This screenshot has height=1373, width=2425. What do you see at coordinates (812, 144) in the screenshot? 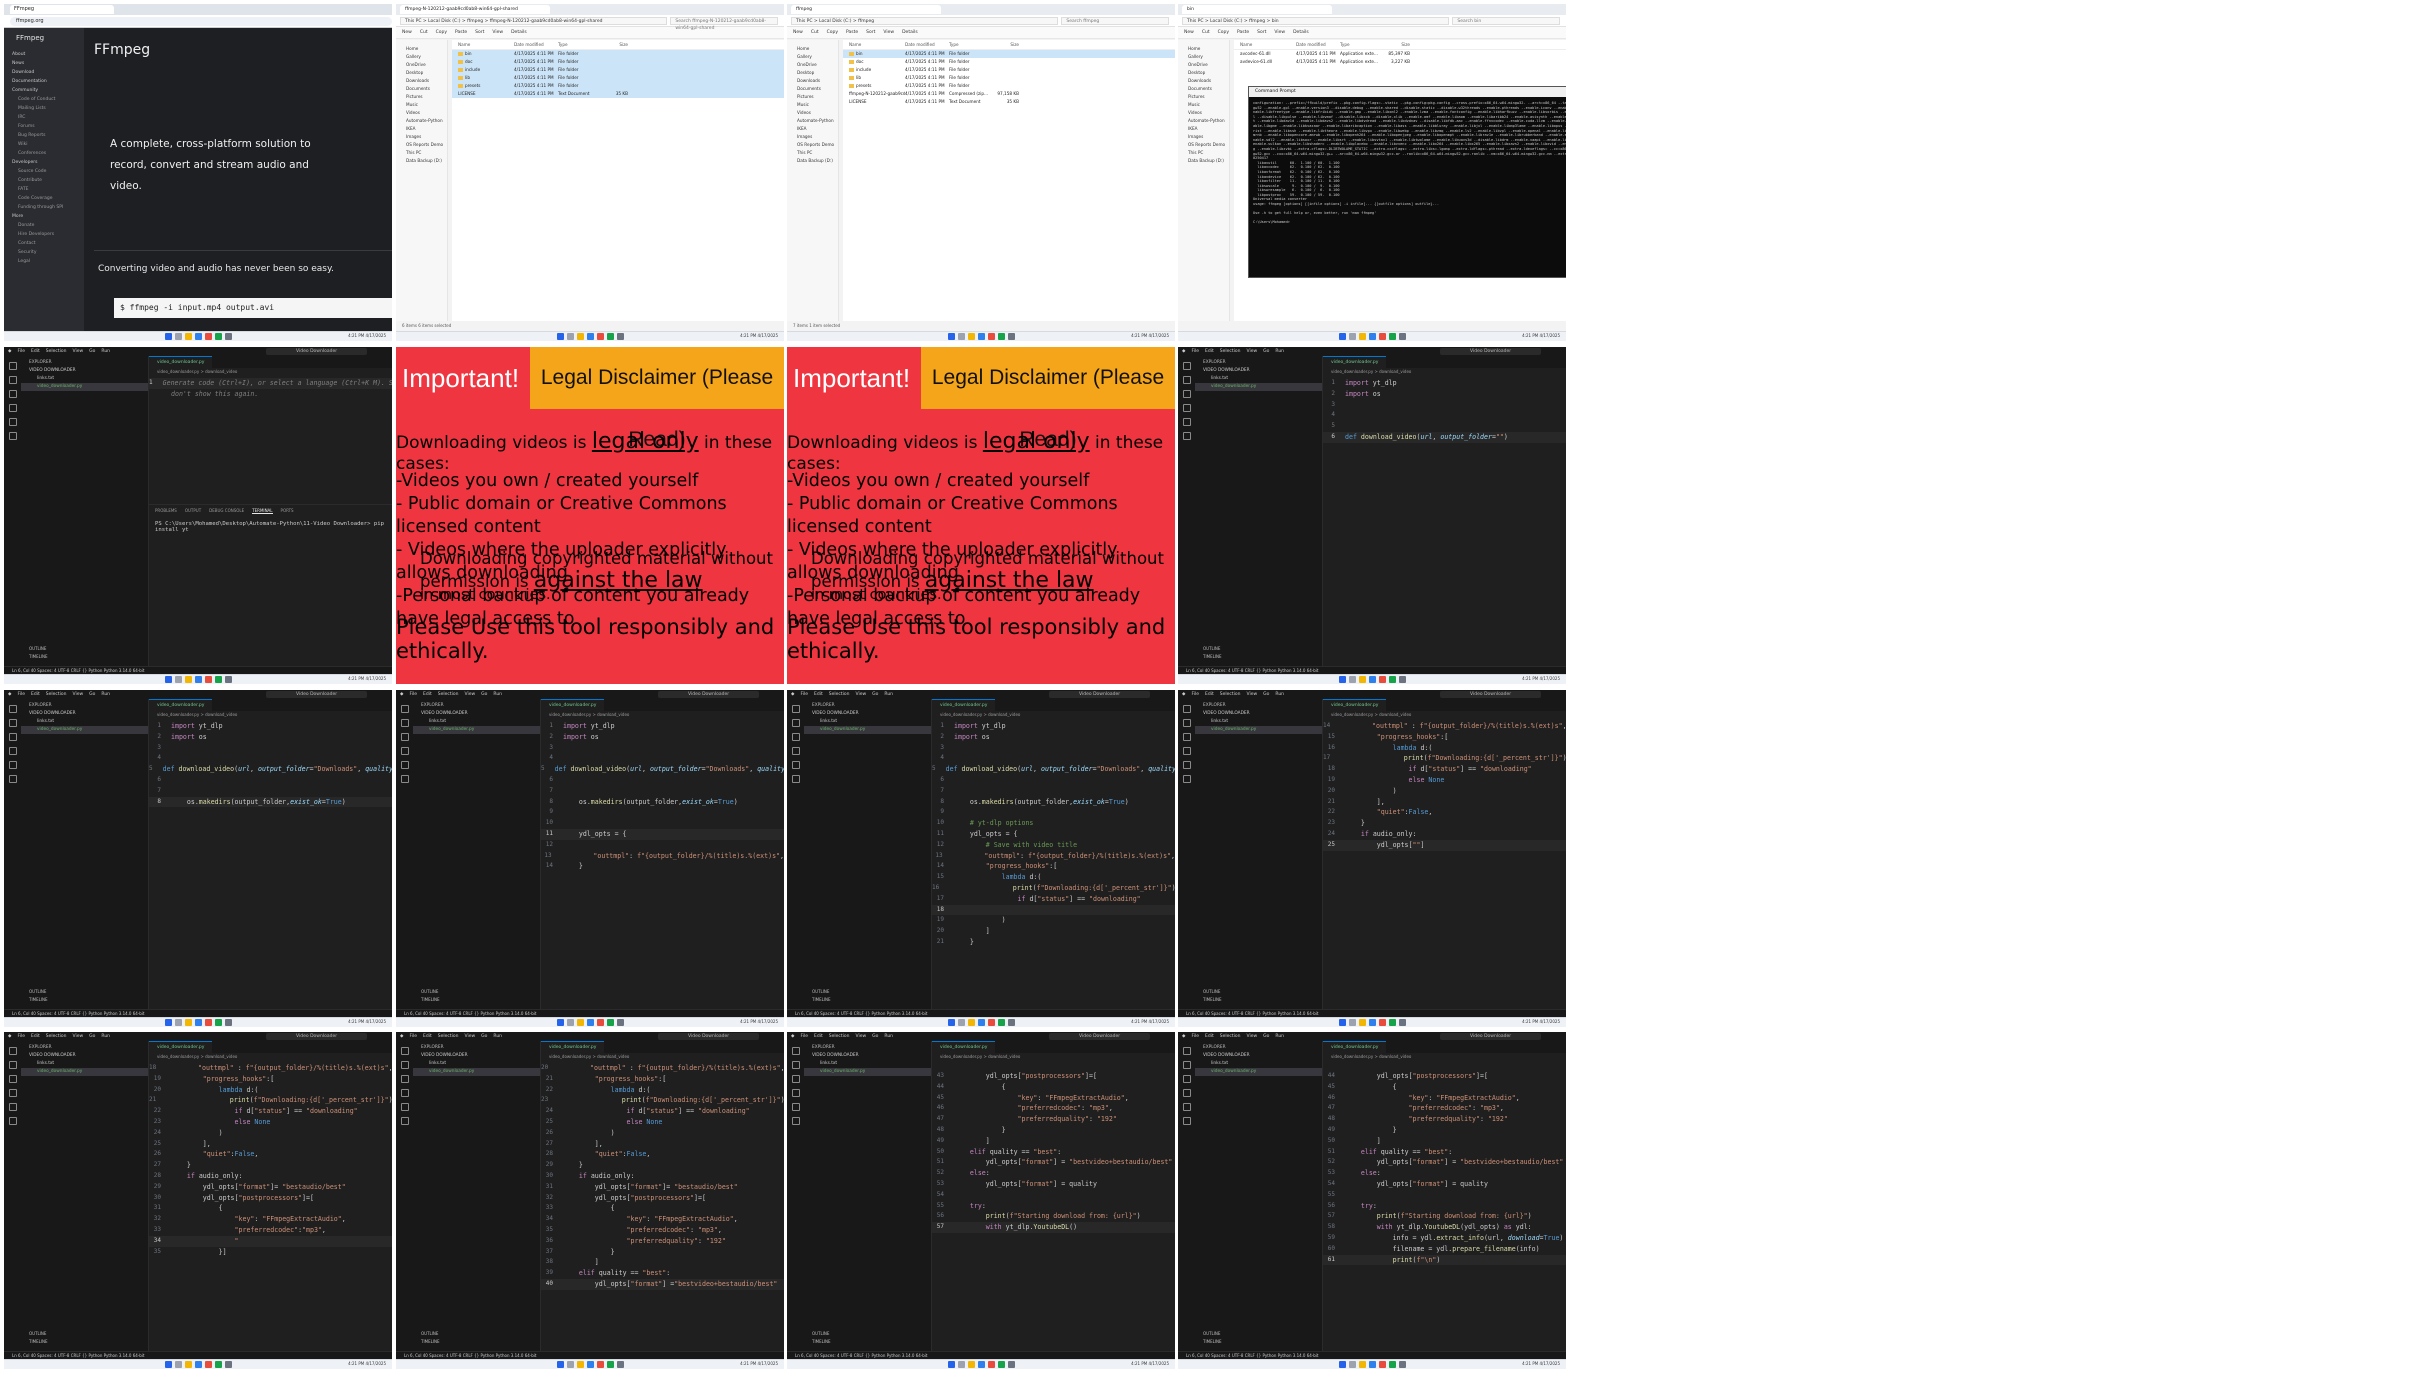
I see `nav-item: OS Reports Demo` at bounding box center [812, 144].